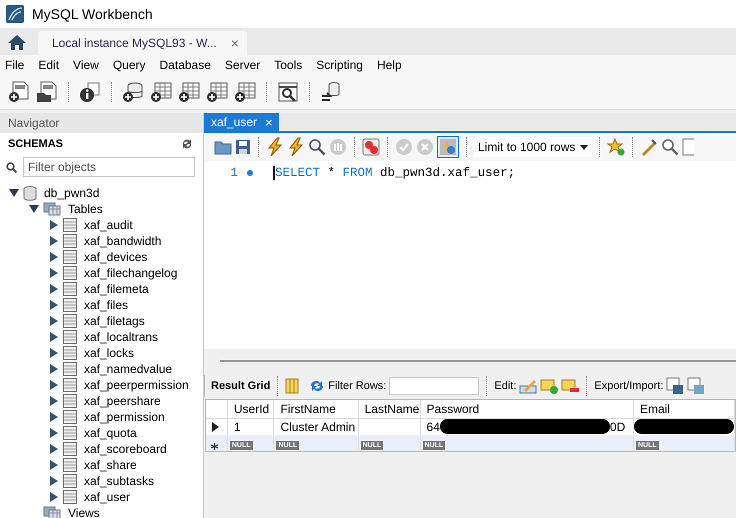  What do you see at coordinates (393, 65) in the screenshot?
I see `menu-item: Help` at bounding box center [393, 65].